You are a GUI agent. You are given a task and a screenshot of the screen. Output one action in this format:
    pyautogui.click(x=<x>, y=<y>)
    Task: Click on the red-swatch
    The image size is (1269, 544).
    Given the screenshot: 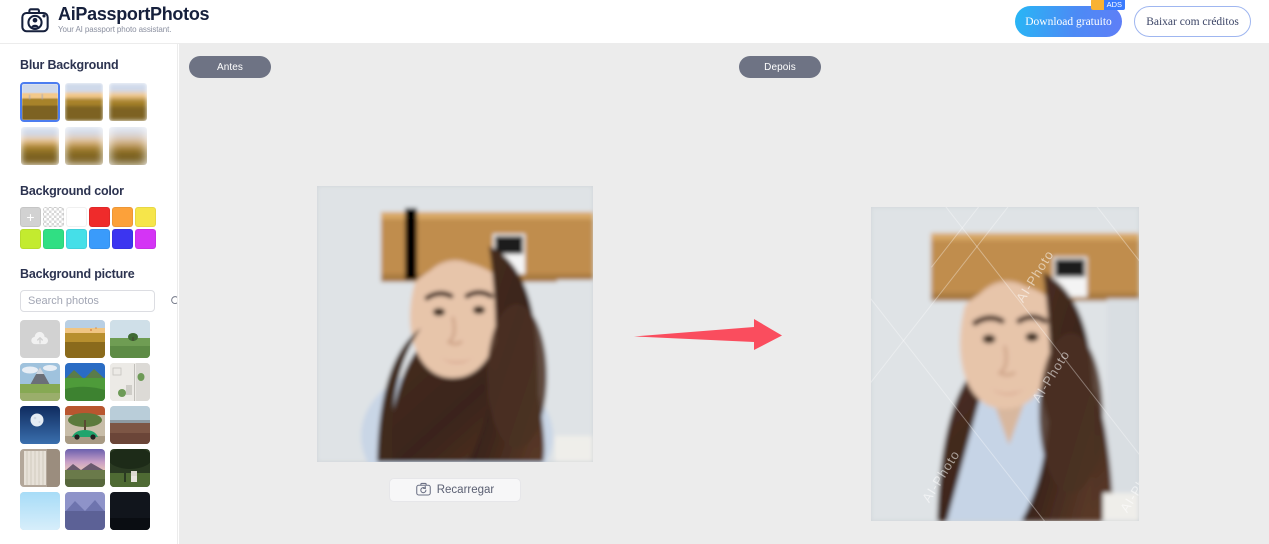 What is the action you would take?
    pyautogui.click(x=99, y=217)
    